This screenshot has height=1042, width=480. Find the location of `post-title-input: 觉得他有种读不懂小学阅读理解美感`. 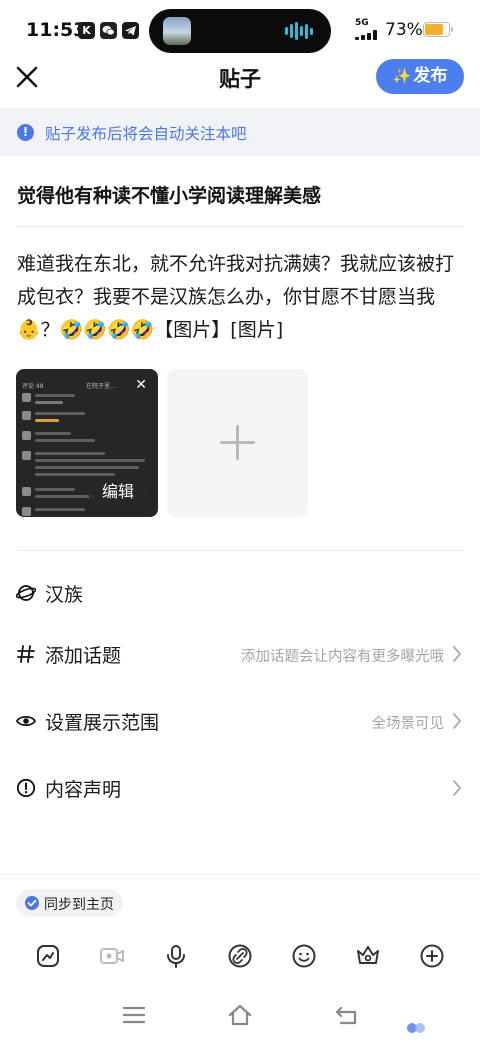

post-title-input: 觉得他有种读不懂小学阅读理解美感 is located at coordinates (169, 194).